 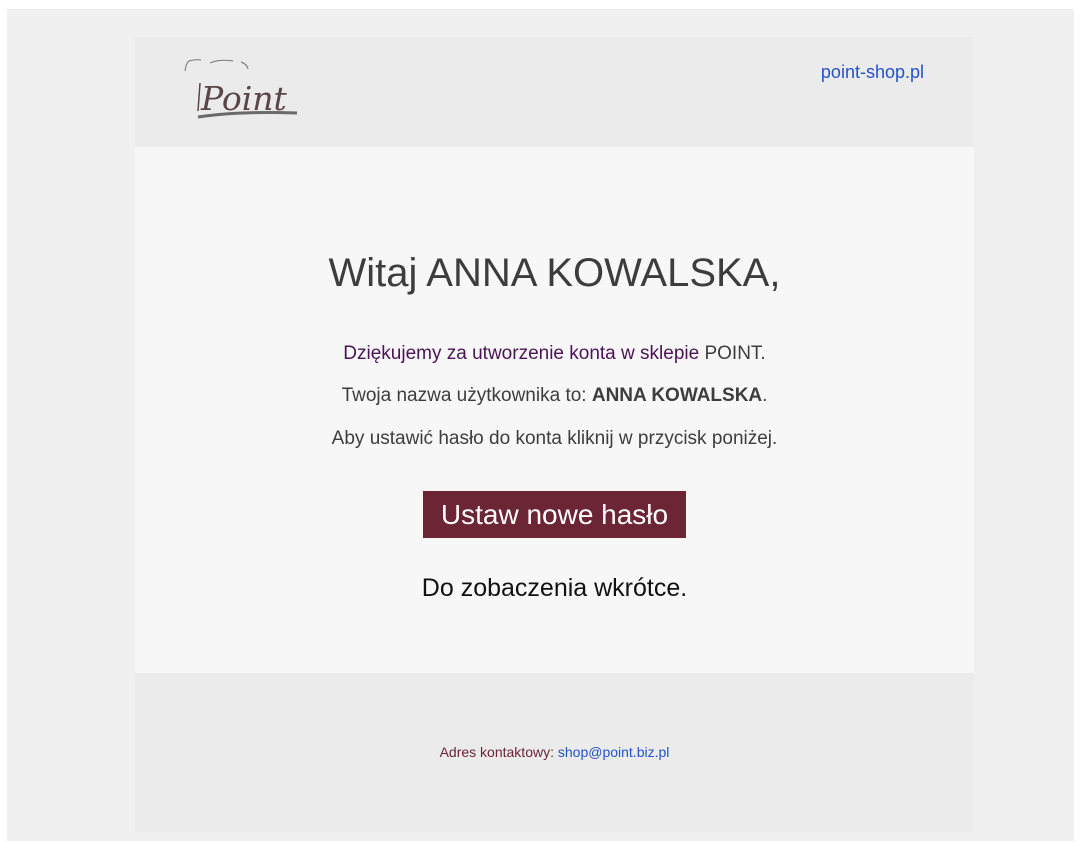 I want to click on username-suffix: ., so click(x=765, y=395).